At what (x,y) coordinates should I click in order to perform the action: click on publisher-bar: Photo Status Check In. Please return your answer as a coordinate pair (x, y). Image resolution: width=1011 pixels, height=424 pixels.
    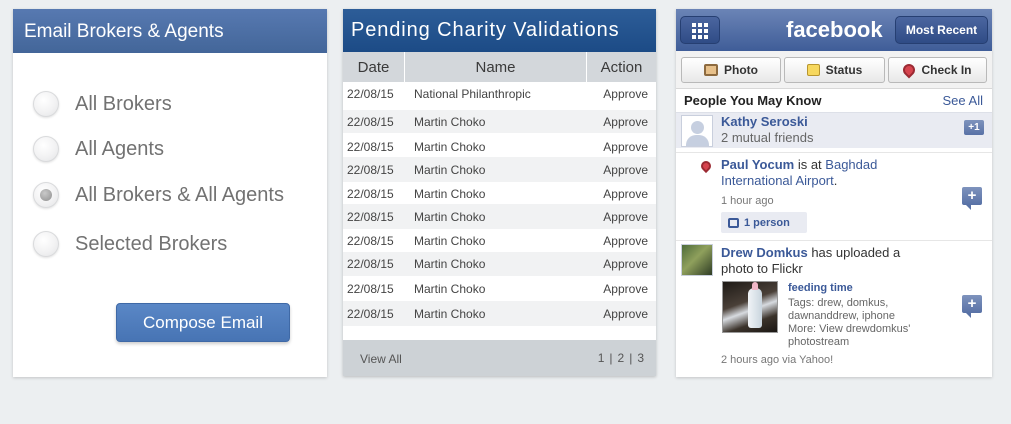
    Looking at the image, I should click on (834, 70).